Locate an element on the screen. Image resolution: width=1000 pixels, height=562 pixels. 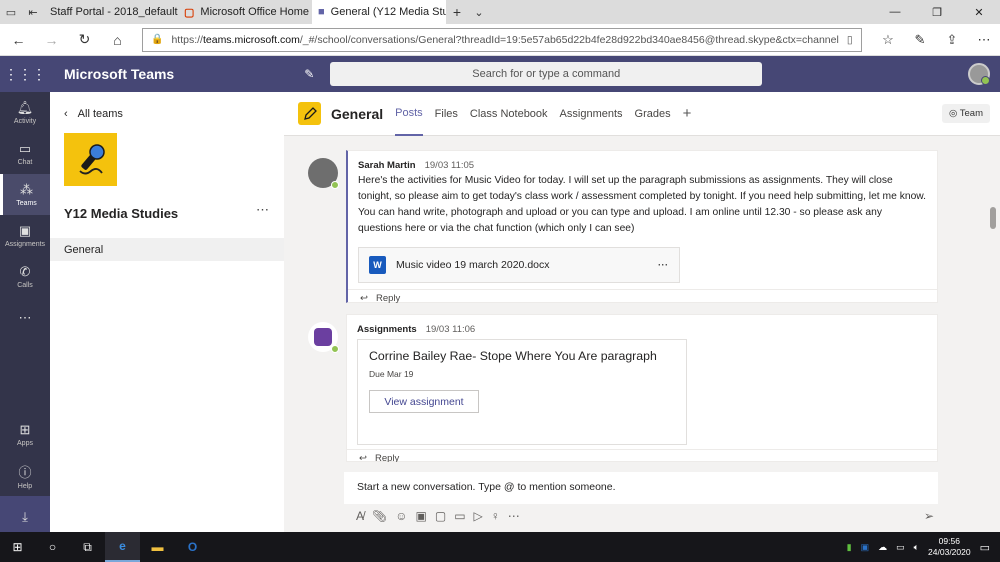
rail-label: Chat is located at coordinates (25, 162).